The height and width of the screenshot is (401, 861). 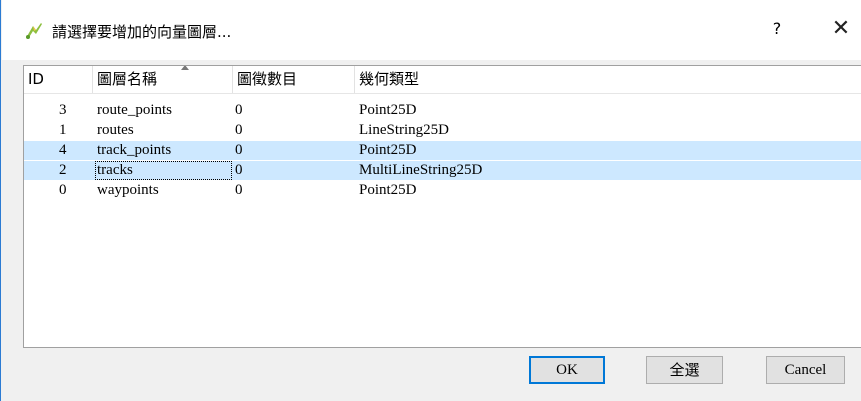 What do you see at coordinates (115, 170) in the screenshot?
I see `cell-layer-name: tracks` at bounding box center [115, 170].